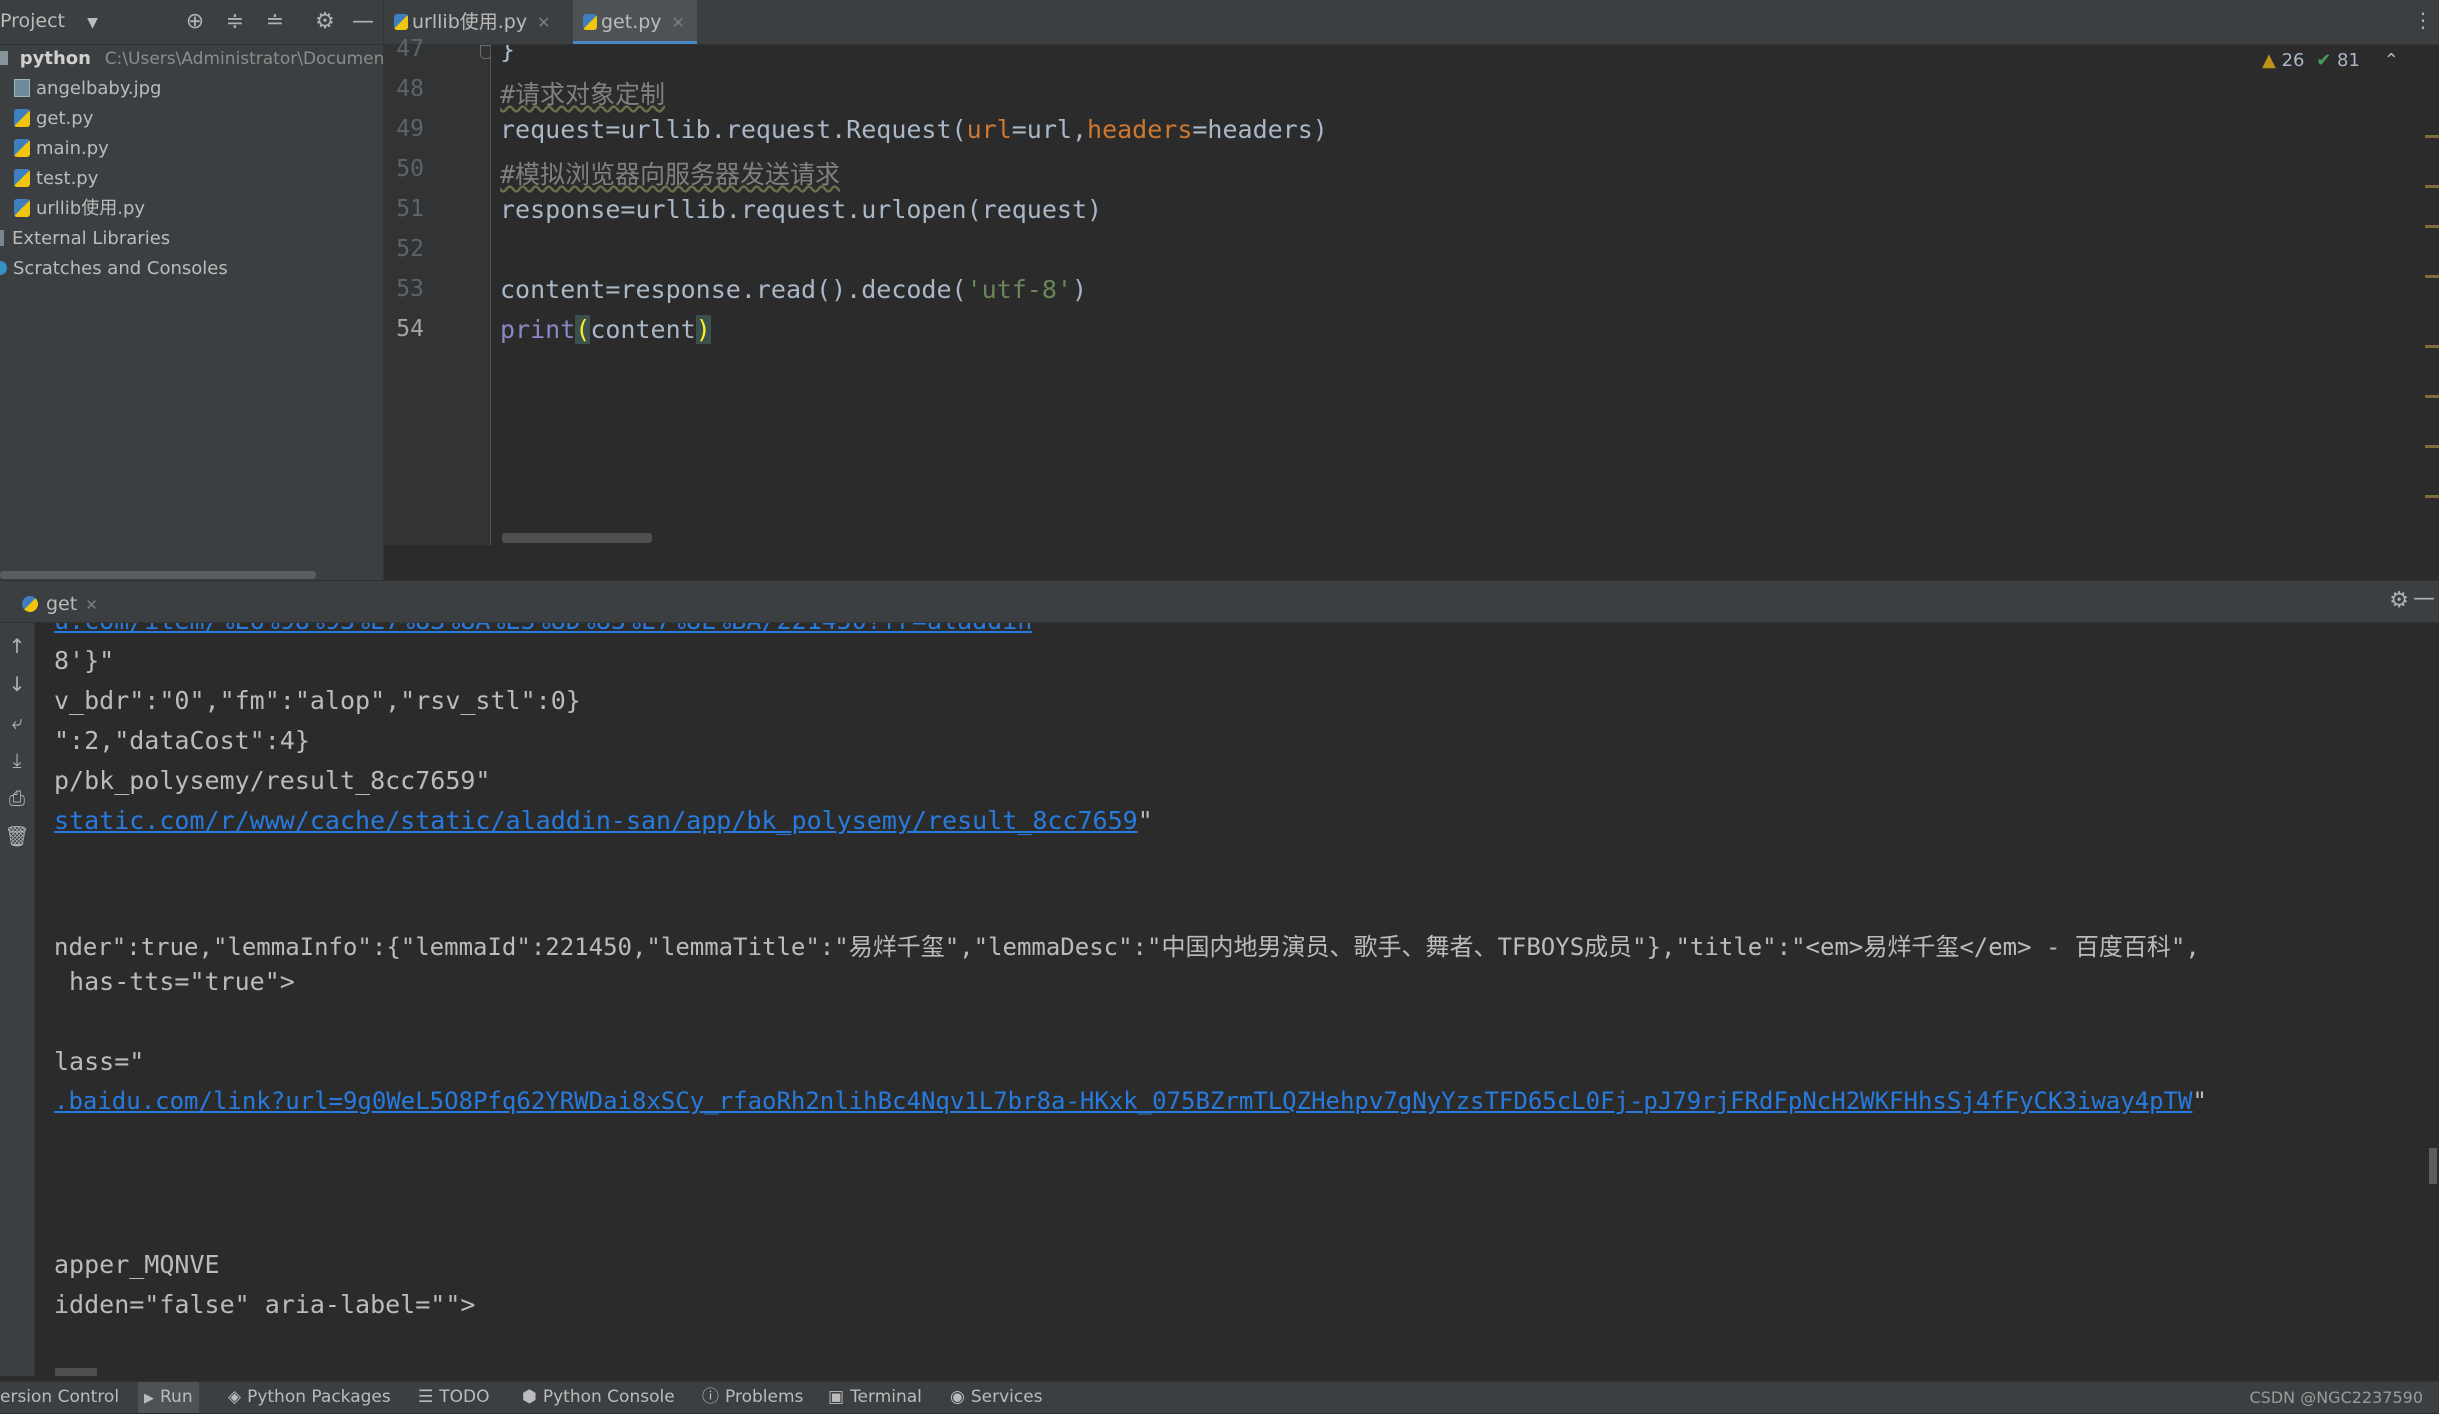 The width and height of the screenshot is (2439, 1414). I want to click on list-icon: ☰, so click(426, 1397).